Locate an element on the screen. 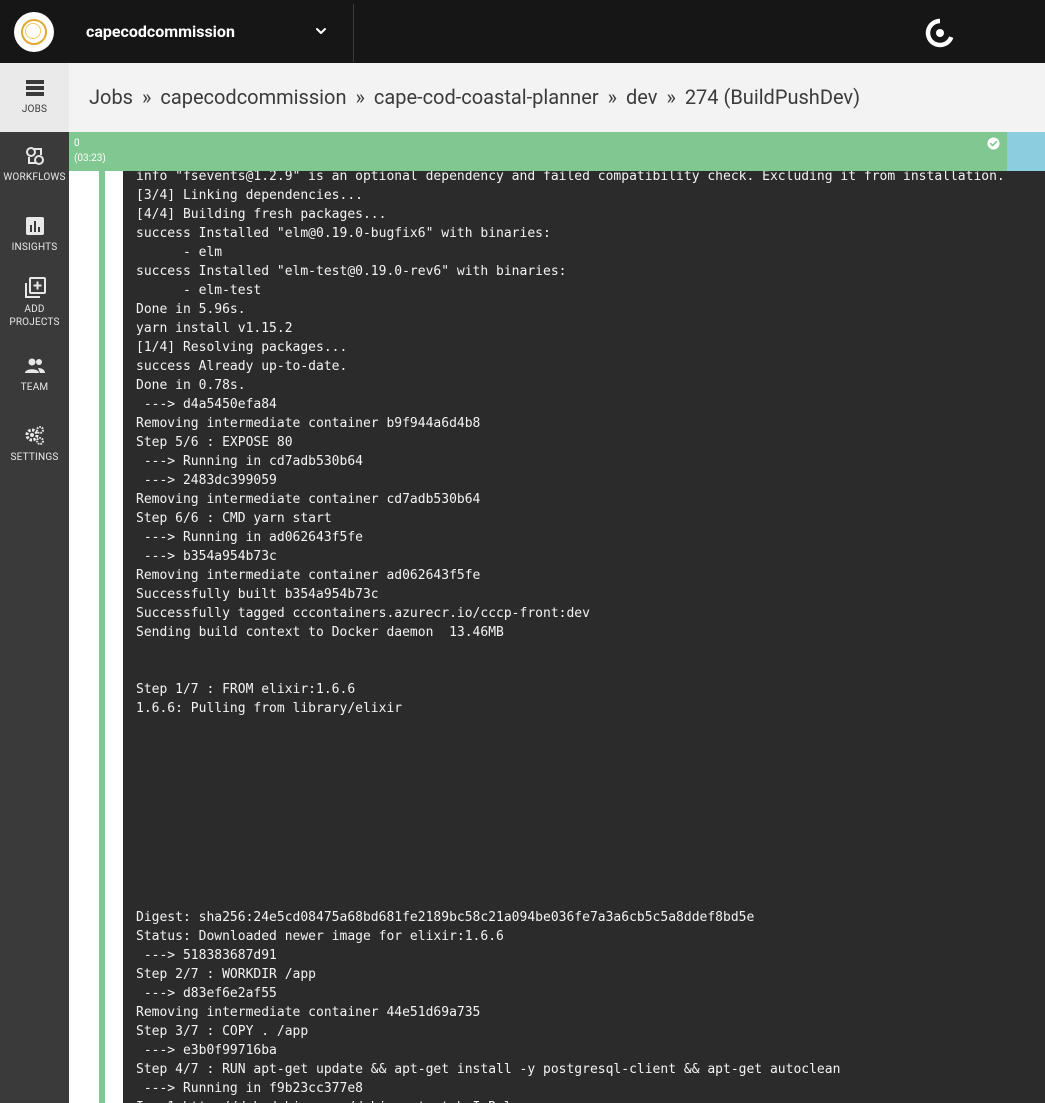 The height and width of the screenshot is (1103, 1045). breadcrumb-org: capecodcommission is located at coordinates (253, 97).